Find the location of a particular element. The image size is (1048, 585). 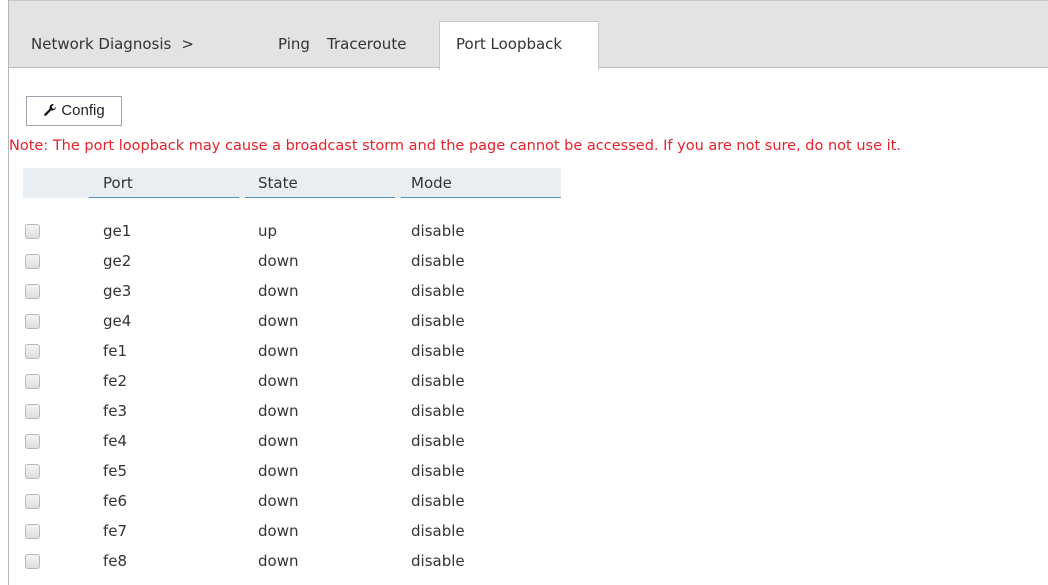

state-cell: up is located at coordinates (268, 231).